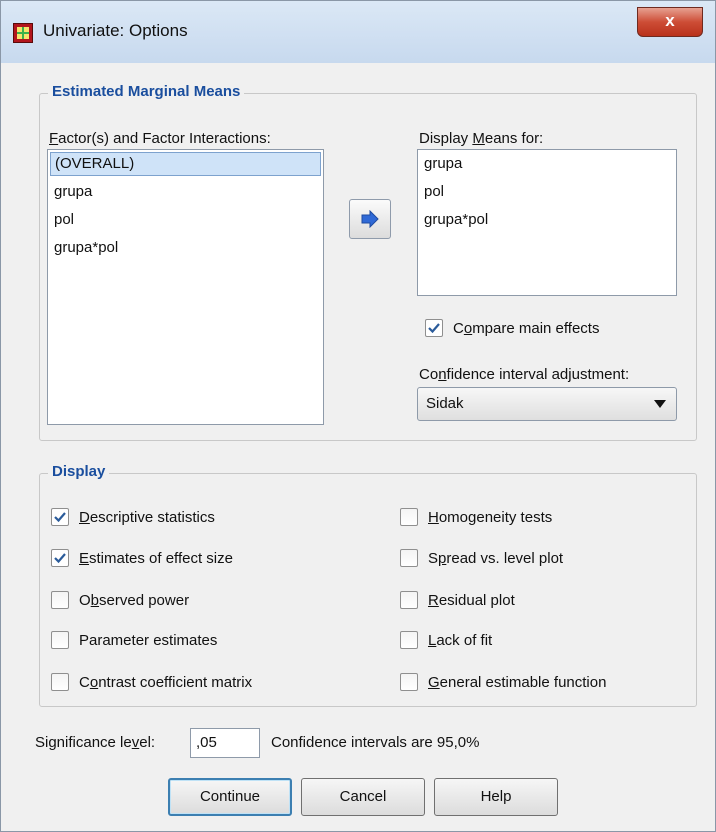 This screenshot has height=832, width=716. What do you see at coordinates (185, 220) in the screenshot?
I see `factor-item-pol: pol` at bounding box center [185, 220].